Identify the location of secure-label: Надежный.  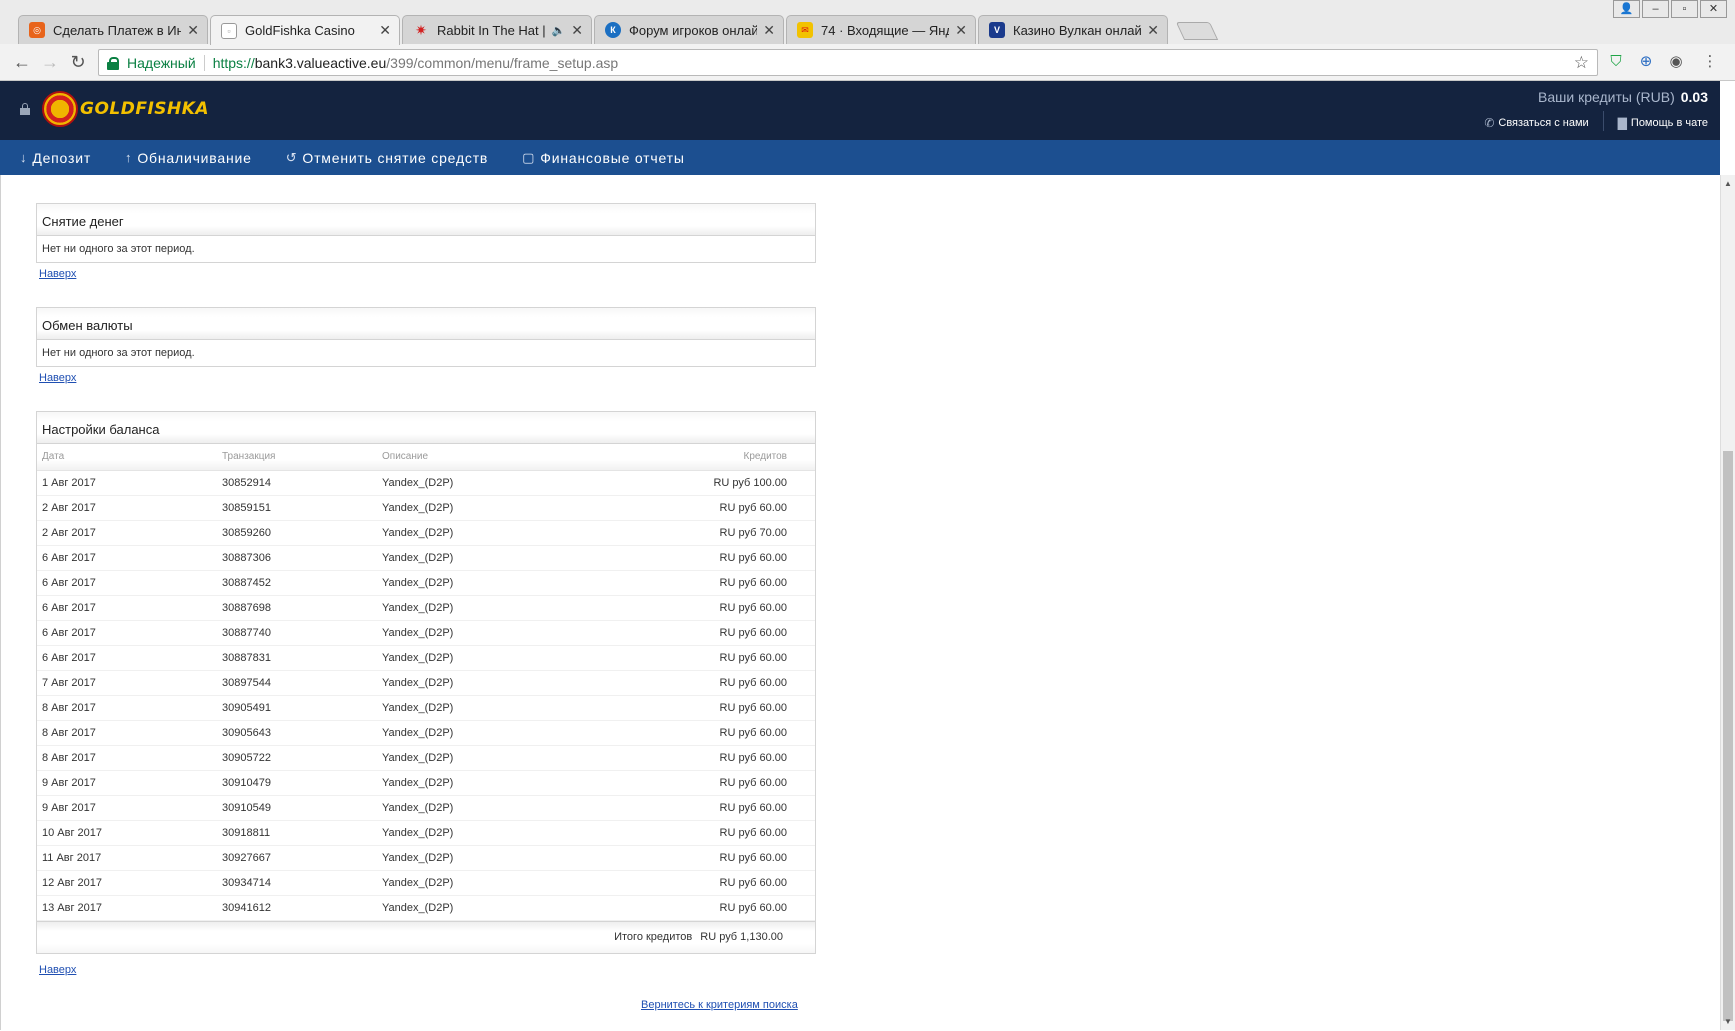
(166, 62).